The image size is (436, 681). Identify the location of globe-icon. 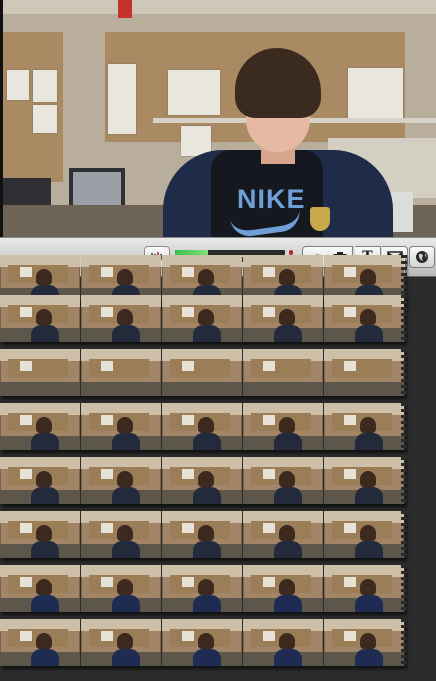
(422, 257).